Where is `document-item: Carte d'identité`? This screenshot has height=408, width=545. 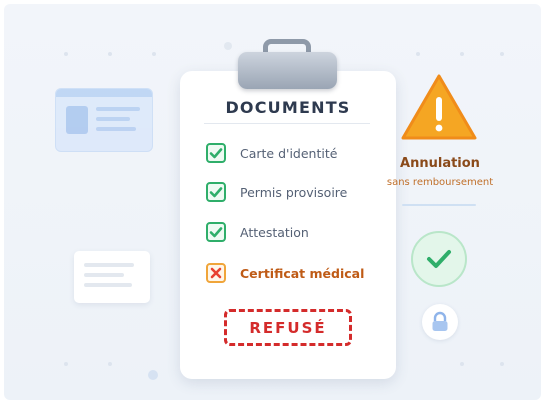
document-item: Carte d'identité is located at coordinates (271, 153).